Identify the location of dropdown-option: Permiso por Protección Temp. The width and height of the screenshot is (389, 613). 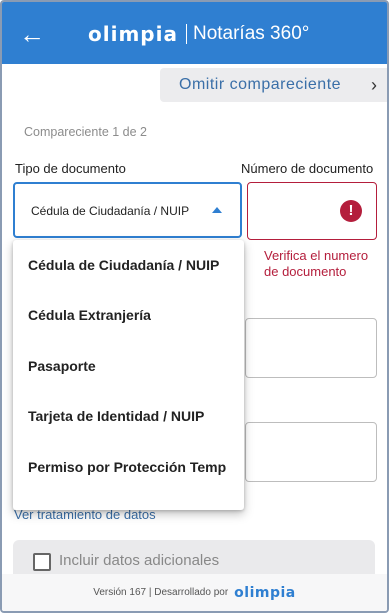
(128, 467).